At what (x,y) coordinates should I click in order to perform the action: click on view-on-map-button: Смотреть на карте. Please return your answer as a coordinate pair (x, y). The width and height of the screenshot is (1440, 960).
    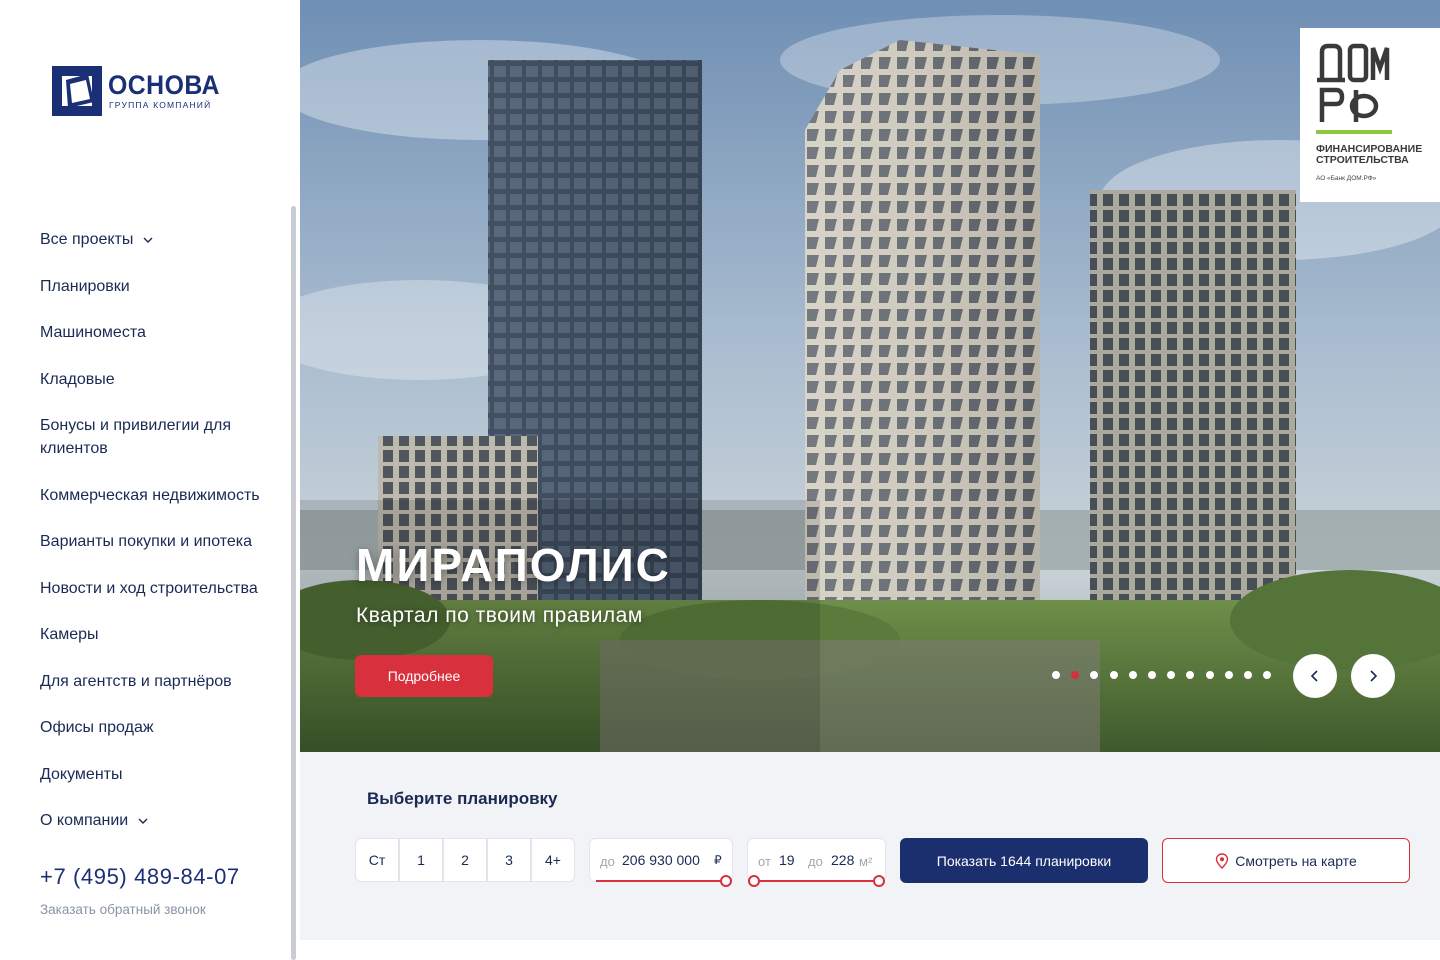
    Looking at the image, I should click on (1286, 860).